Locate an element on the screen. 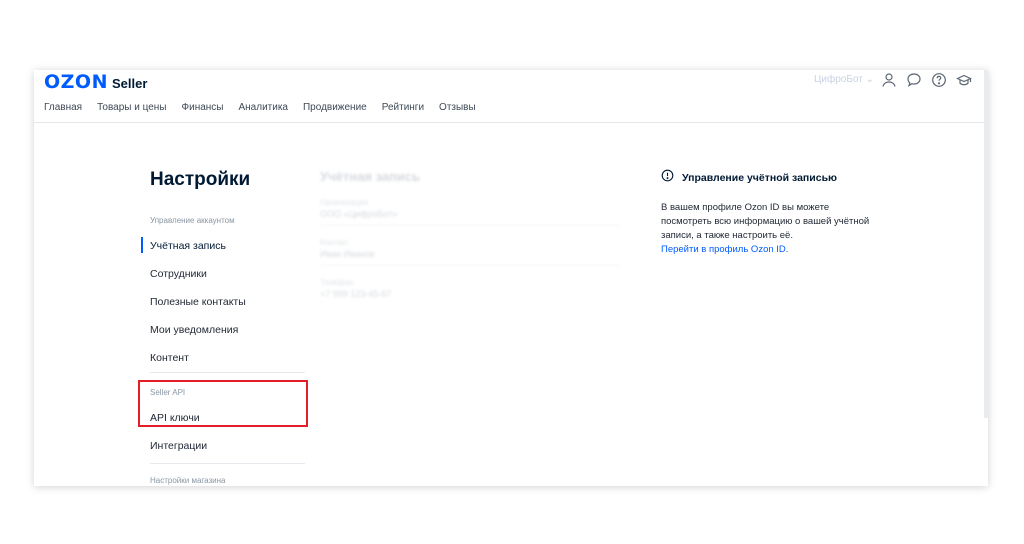 The width and height of the screenshot is (1024, 544). shop-selector: ЦифроБот ⌄ is located at coordinates (844, 79).